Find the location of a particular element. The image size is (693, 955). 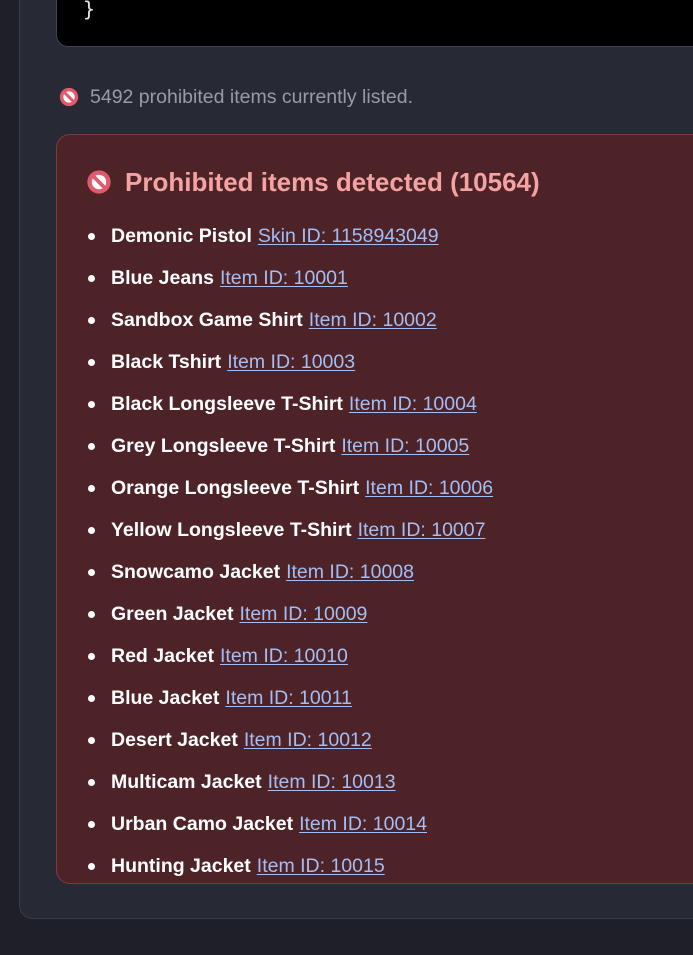

item-name: Green Jacket is located at coordinates (172, 613).